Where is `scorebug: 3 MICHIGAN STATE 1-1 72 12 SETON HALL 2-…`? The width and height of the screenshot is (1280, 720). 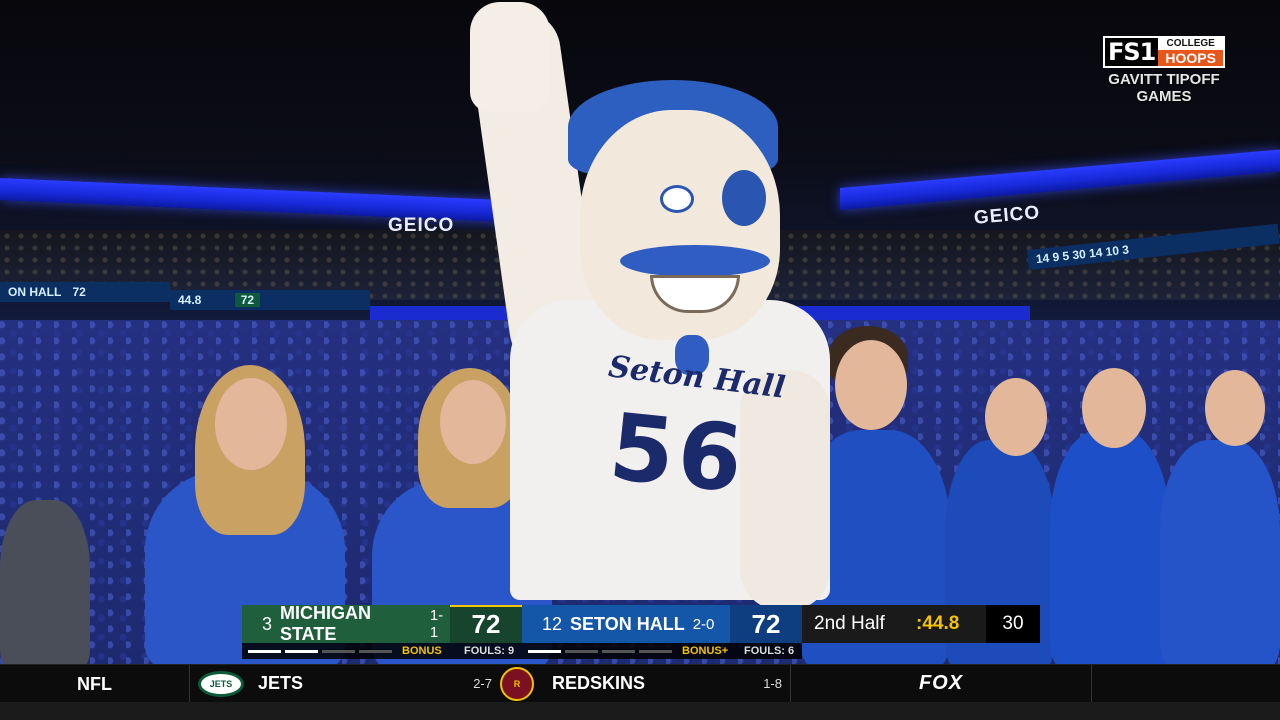
scorebug: 3 MICHIGAN STATE 1-1 72 12 SETON HALL 2-… is located at coordinates (641, 631).